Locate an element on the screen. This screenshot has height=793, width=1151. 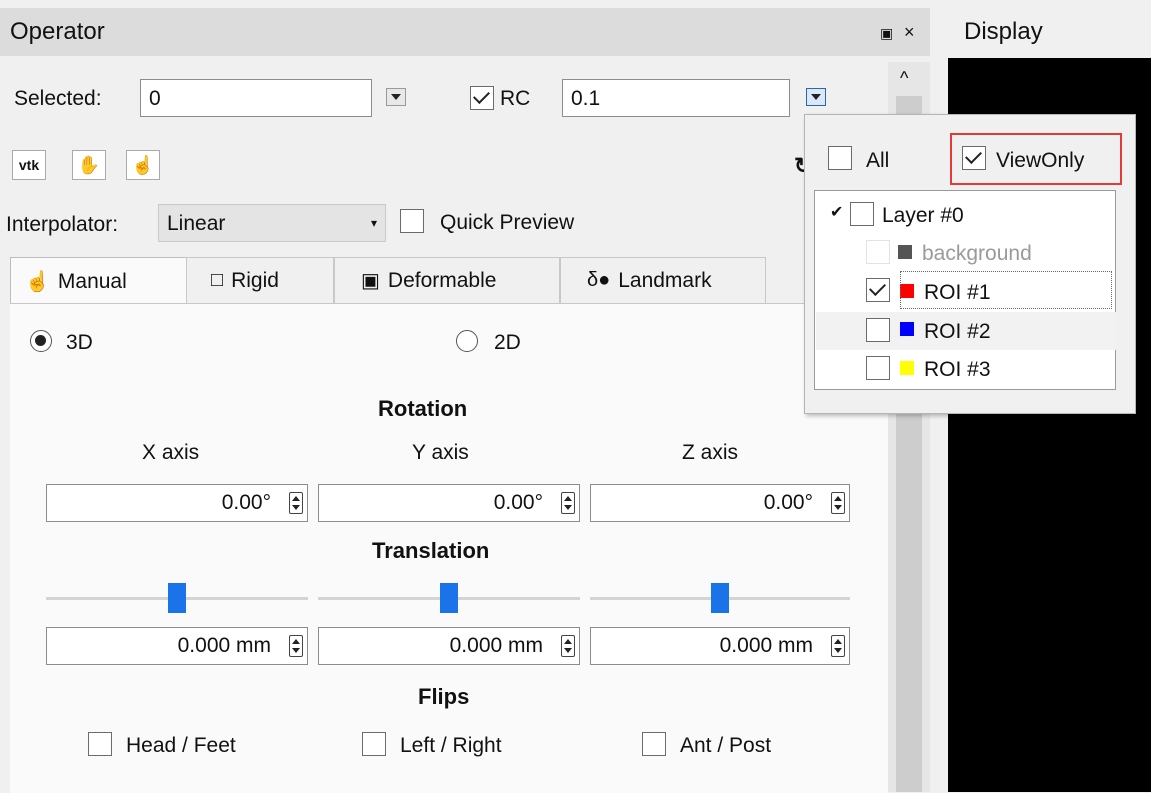
rigid-icon: □ is located at coordinates (217, 280).